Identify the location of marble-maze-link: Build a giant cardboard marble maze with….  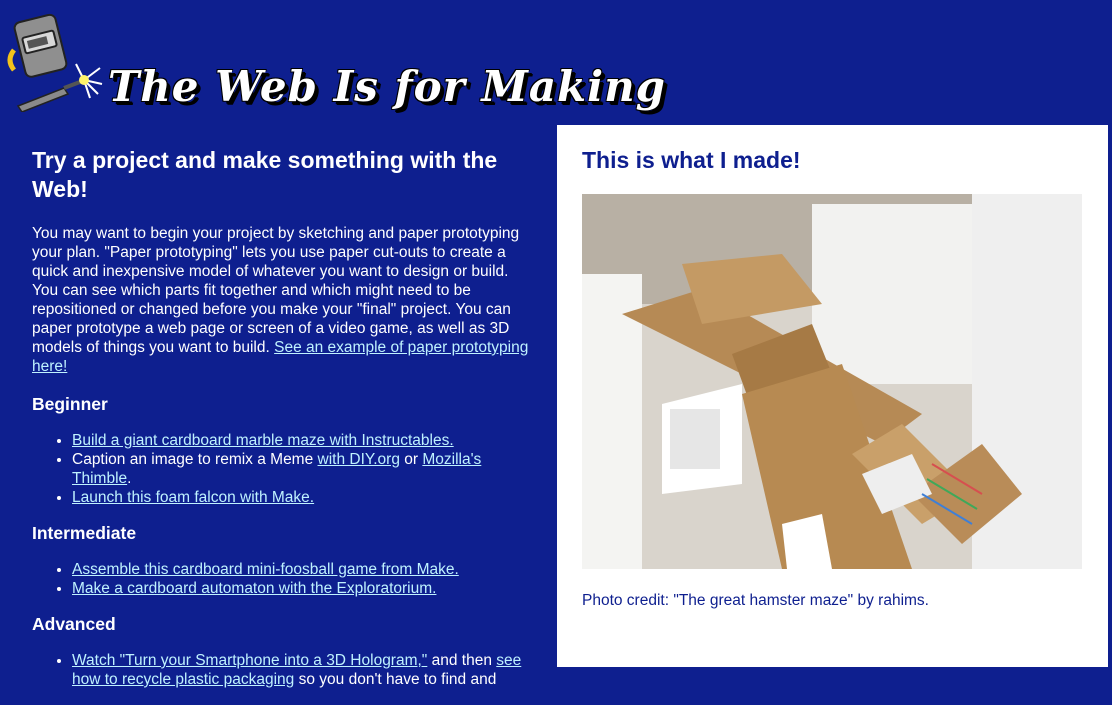
(263, 440).